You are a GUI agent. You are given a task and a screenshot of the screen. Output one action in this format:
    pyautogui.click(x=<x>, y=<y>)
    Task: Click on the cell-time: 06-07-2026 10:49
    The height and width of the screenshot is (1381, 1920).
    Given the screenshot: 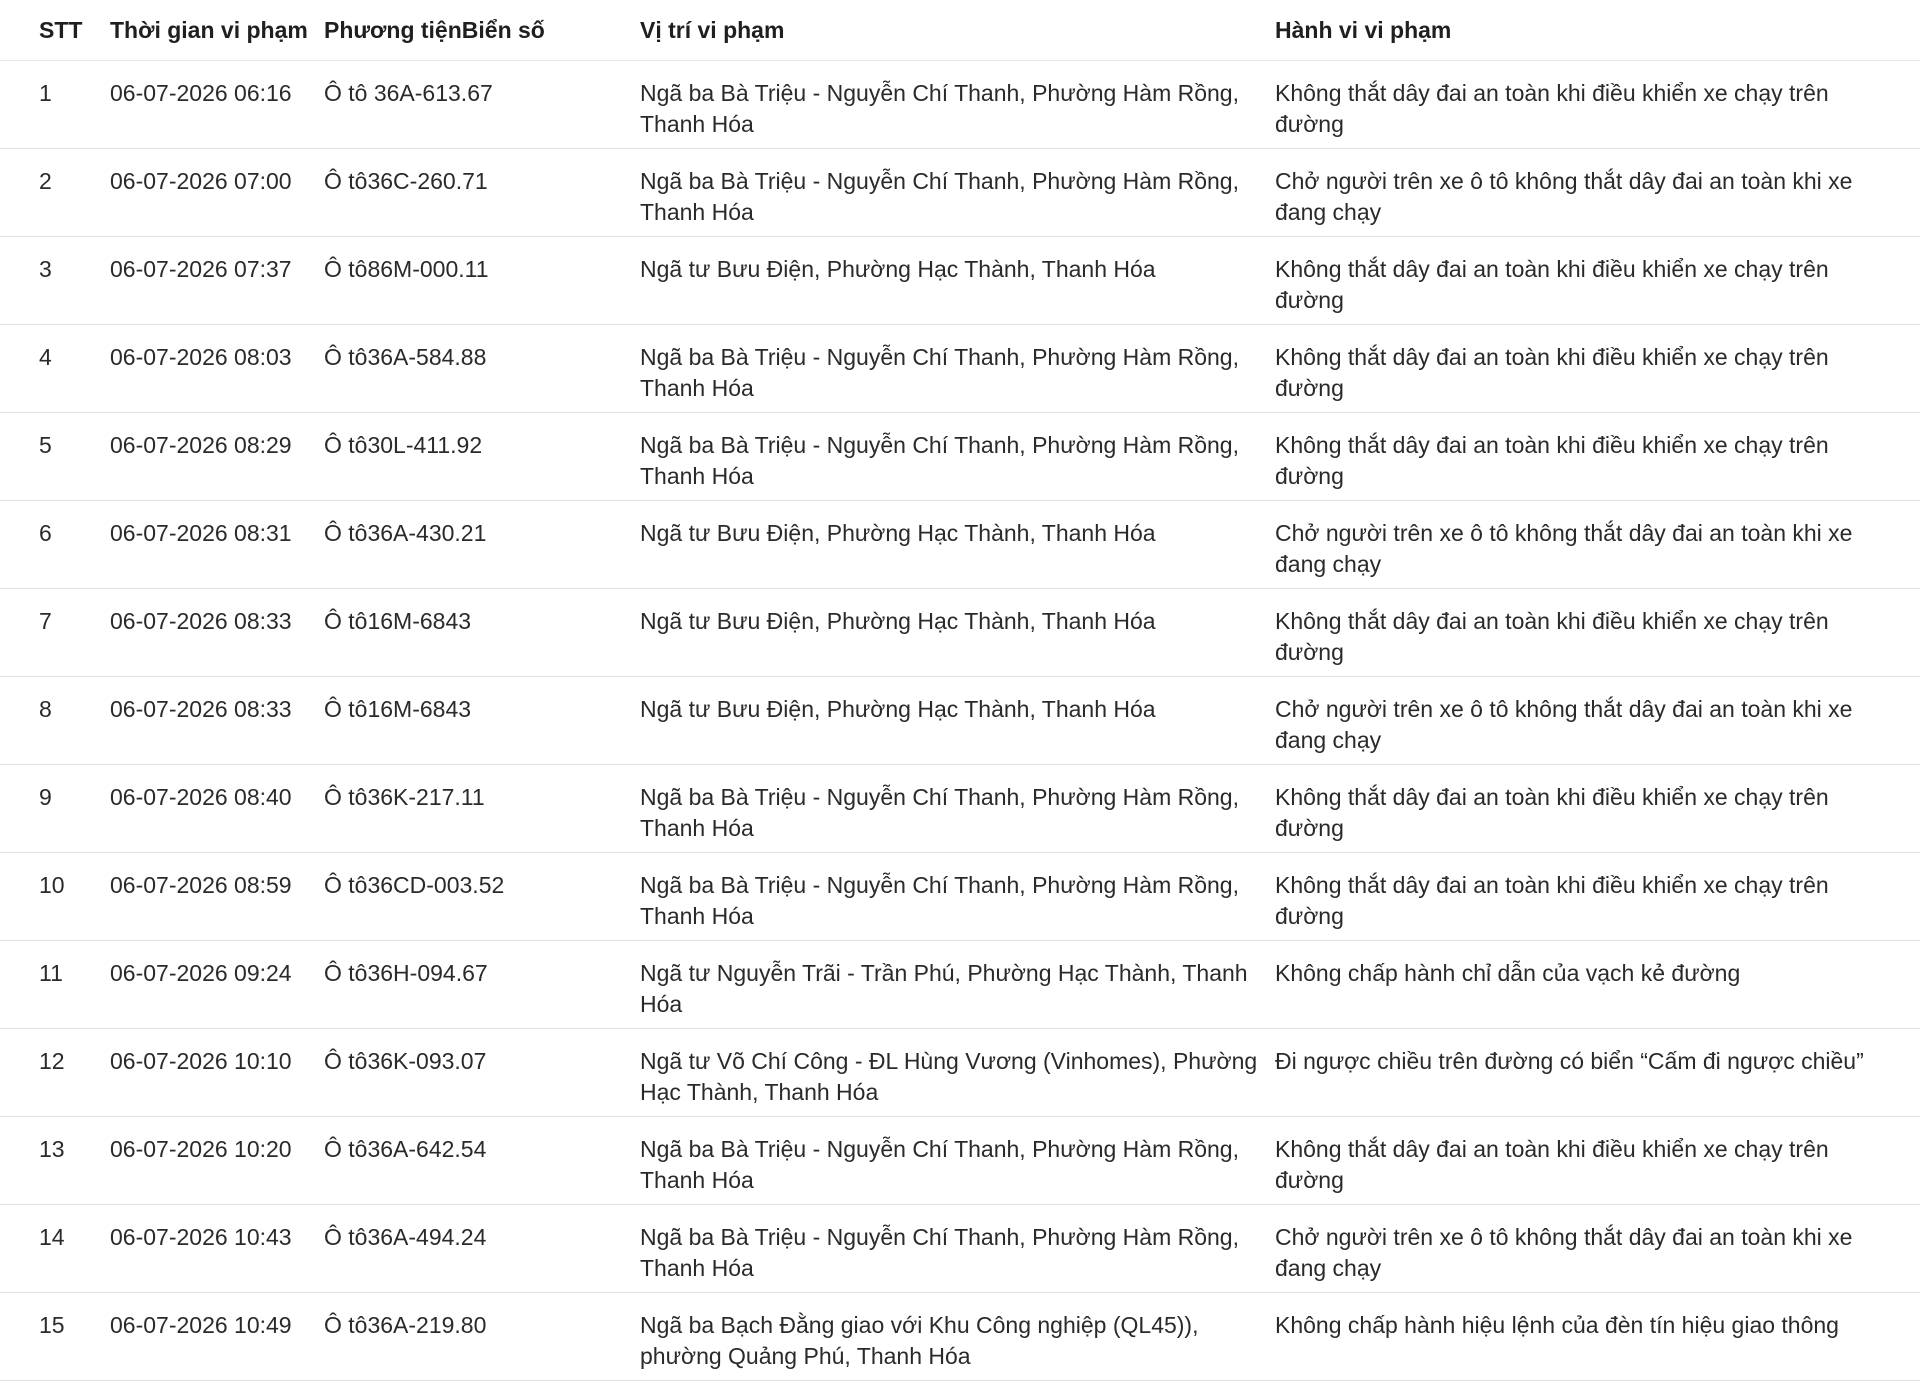 What is the action you would take?
    pyautogui.click(x=217, y=1336)
    